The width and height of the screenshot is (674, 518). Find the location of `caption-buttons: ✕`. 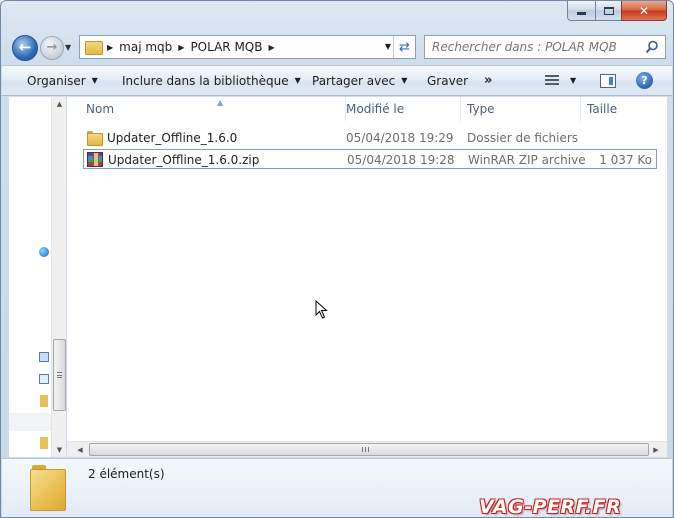

caption-buttons: ✕ is located at coordinates (617, 11).